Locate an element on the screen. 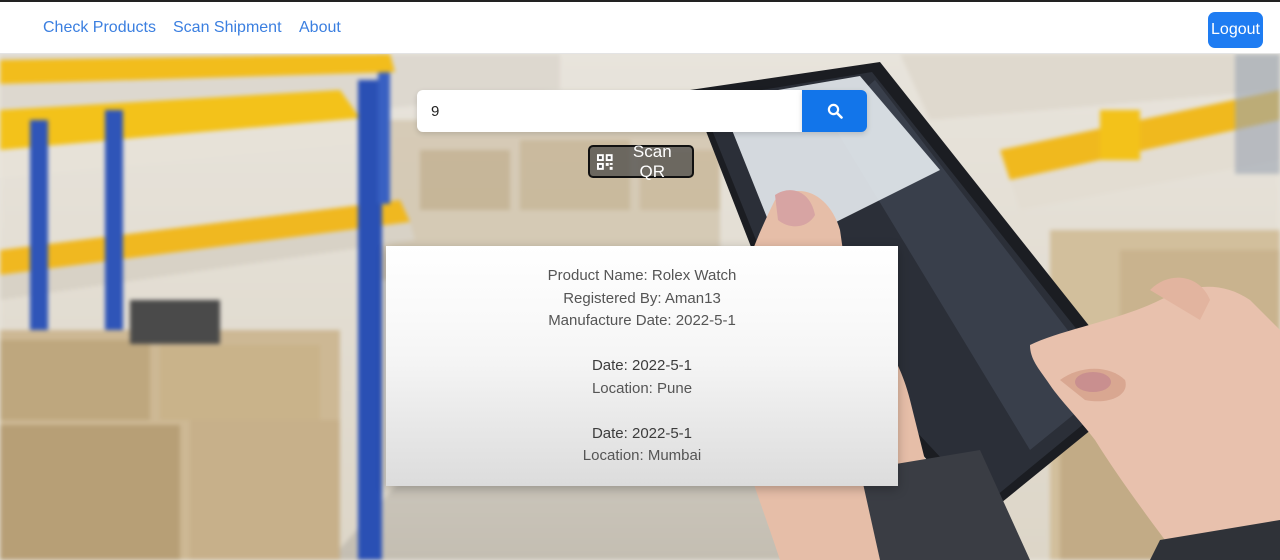  history-location: Location: Mumbai is located at coordinates (642, 455).